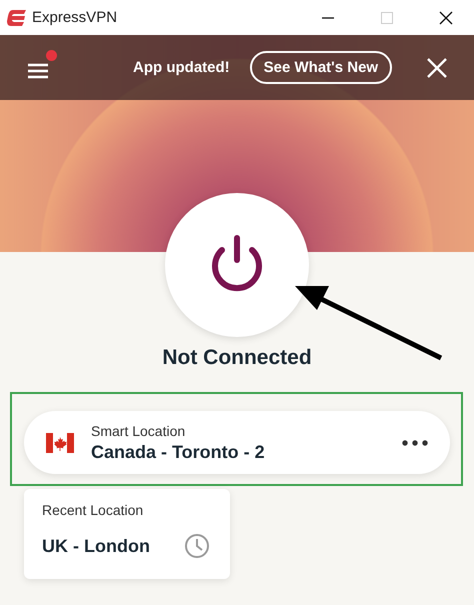 The image size is (474, 605). What do you see at coordinates (93, 510) in the screenshot?
I see `recent-location-label: Recent Location` at bounding box center [93, 510].